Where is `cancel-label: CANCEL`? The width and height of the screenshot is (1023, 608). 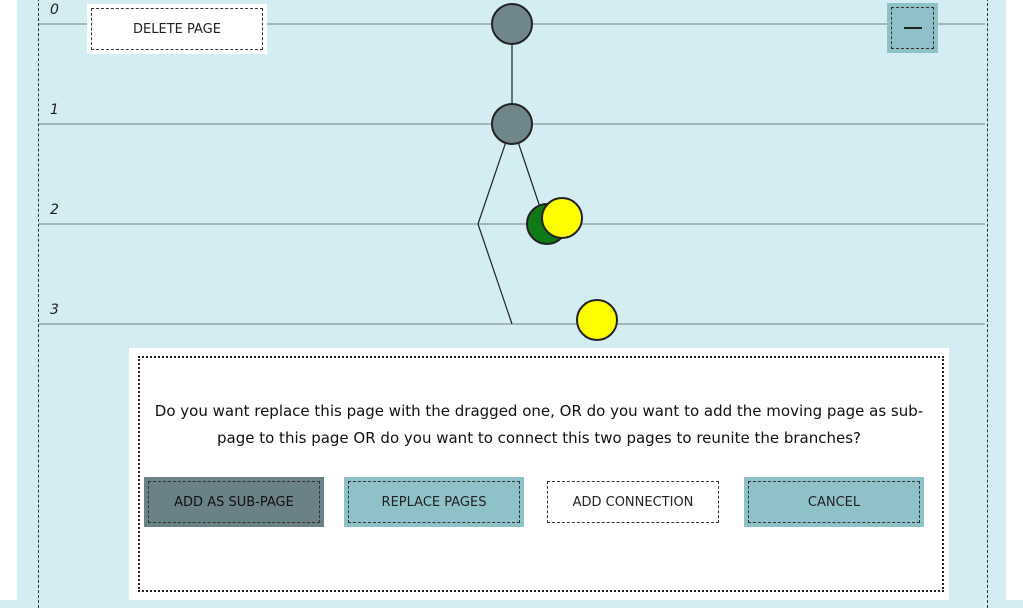 cancel-label: CANCEL is located at coordinates (834, 502).